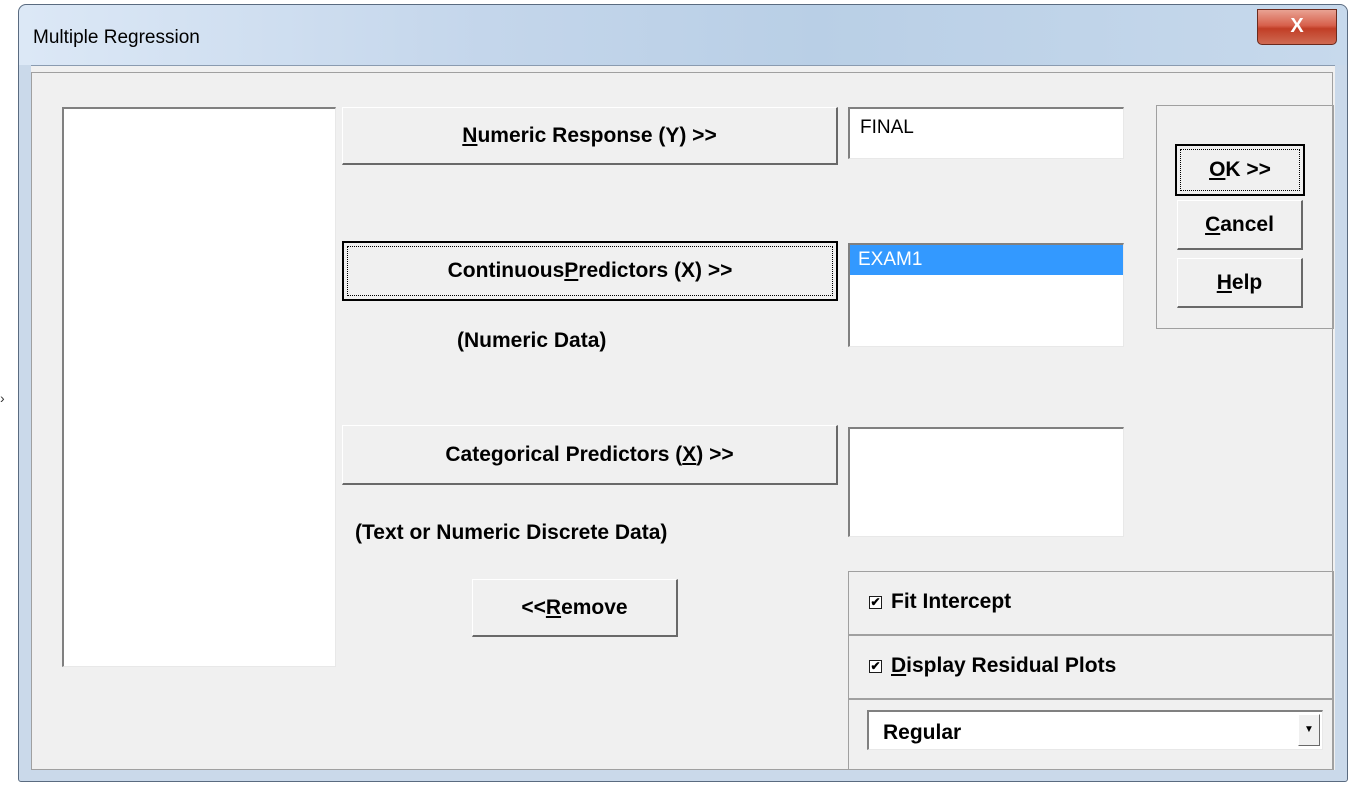  Describe the element at coordinates (875, 602) in the screenshot. I see `fit-intercept-checkbox: ✔` at that location.